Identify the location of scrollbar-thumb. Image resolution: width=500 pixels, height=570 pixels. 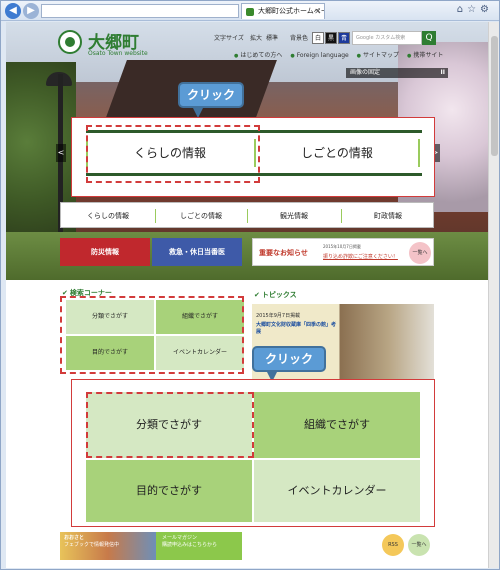
(494, 96).